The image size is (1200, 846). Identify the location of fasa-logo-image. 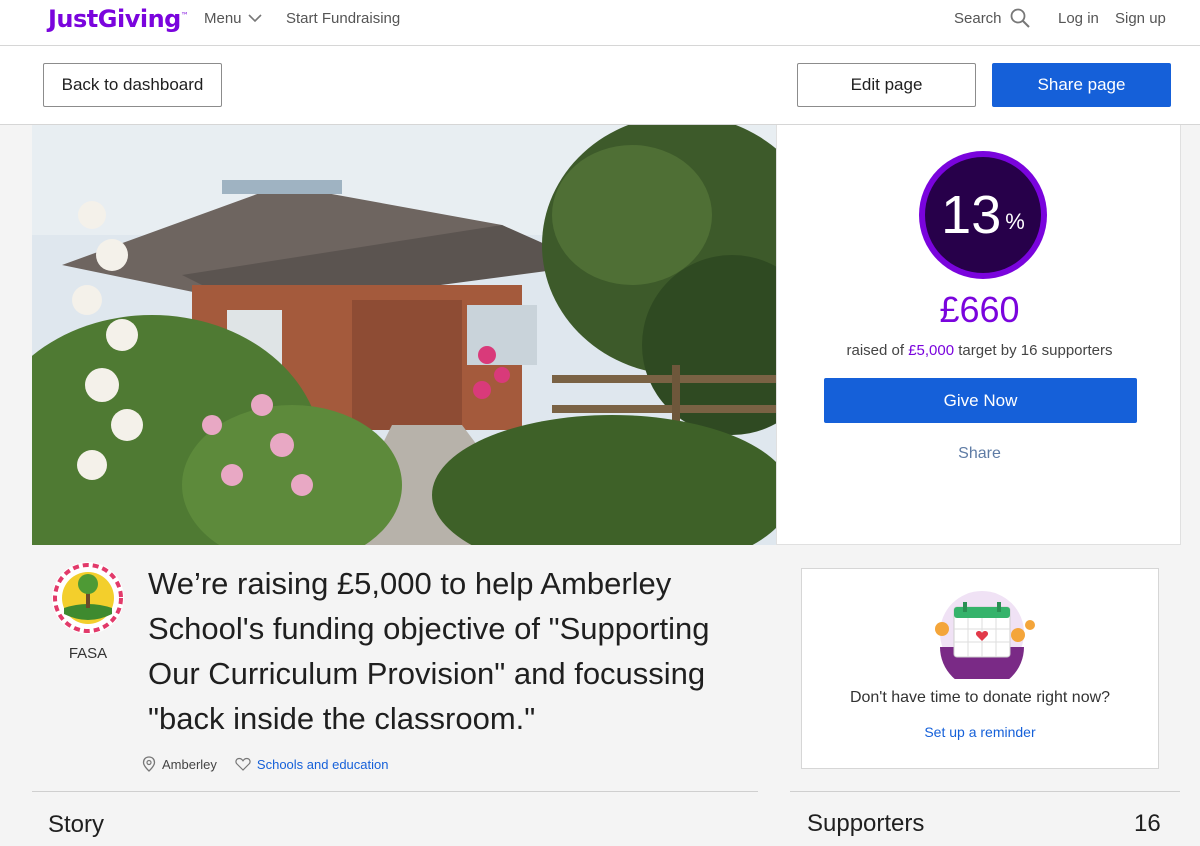
(88, 598).